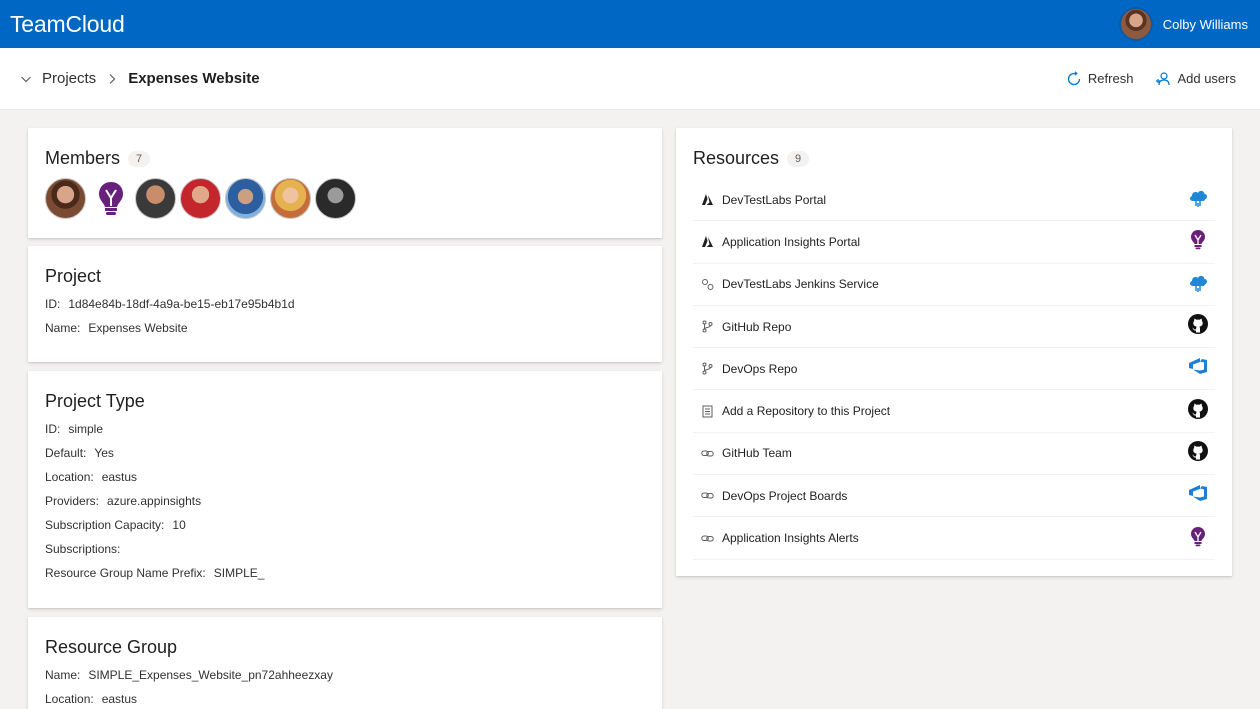 This screenshot has height=709, width=1260. Describe the element at coordinates (954, 327) in the screenshot. I see `resource-row: GitHub Repo` at that location.